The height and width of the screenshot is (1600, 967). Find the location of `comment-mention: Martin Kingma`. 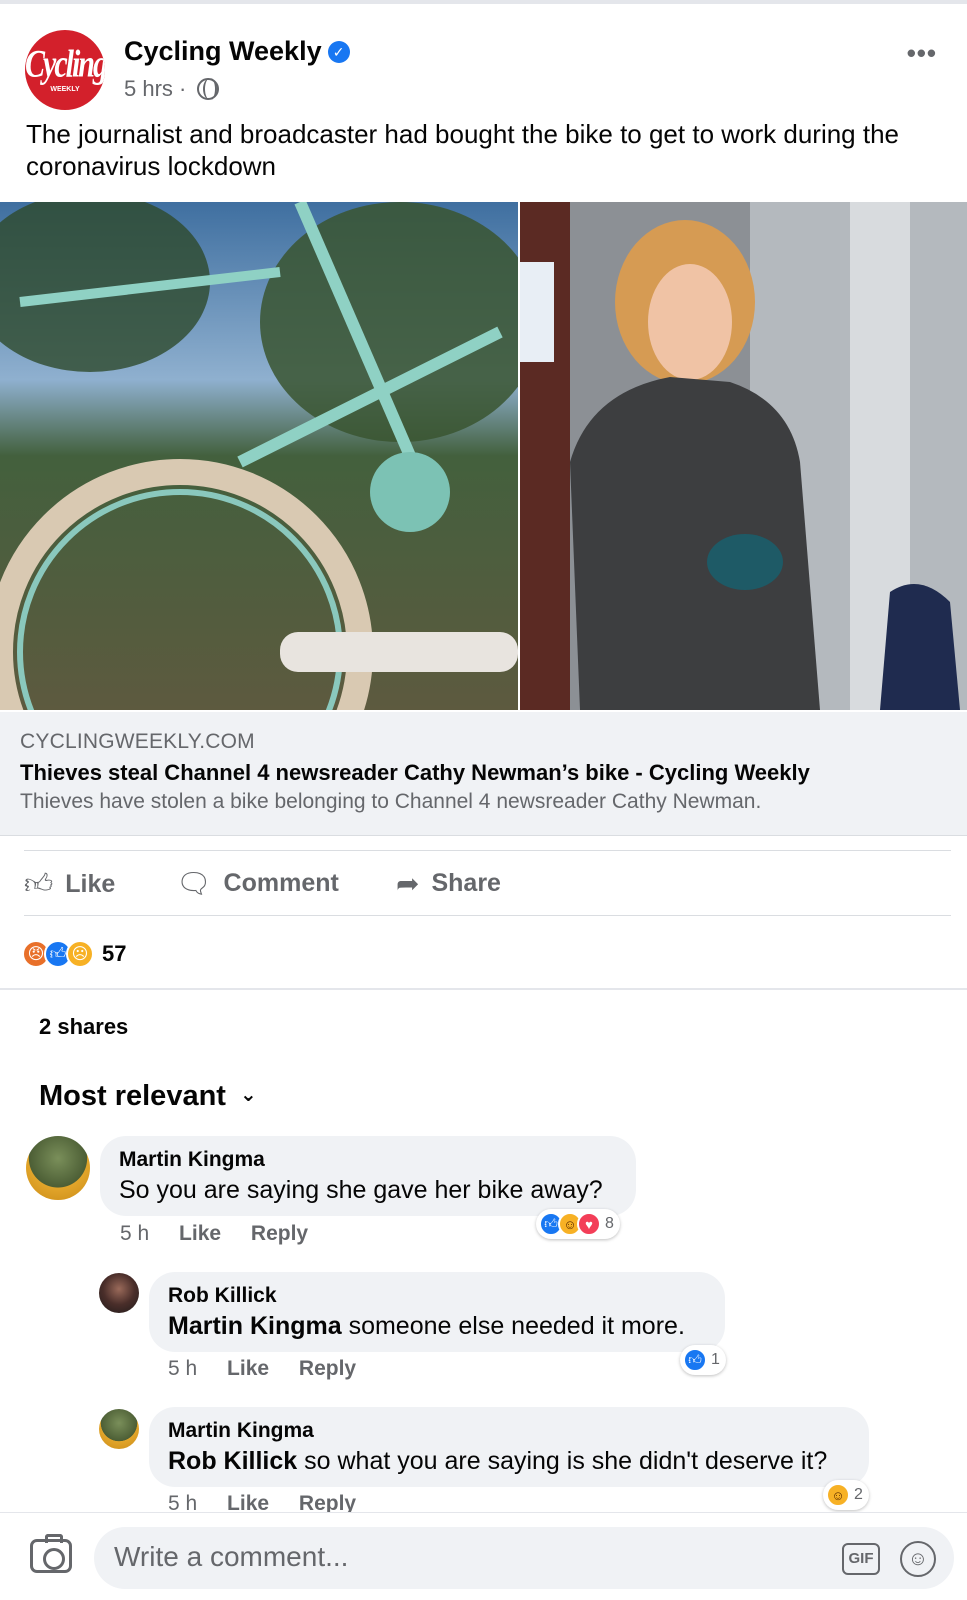

comment-mention: Martin Kingma is located at coordinates (255, 1326).